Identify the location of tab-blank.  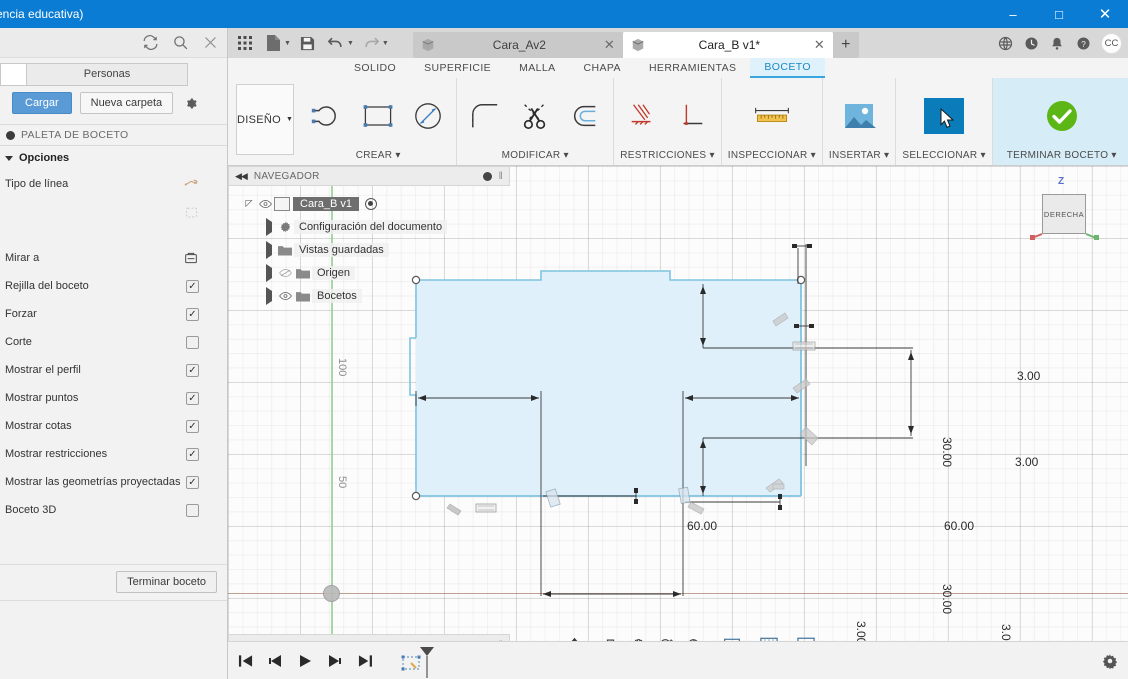
(13, 74).